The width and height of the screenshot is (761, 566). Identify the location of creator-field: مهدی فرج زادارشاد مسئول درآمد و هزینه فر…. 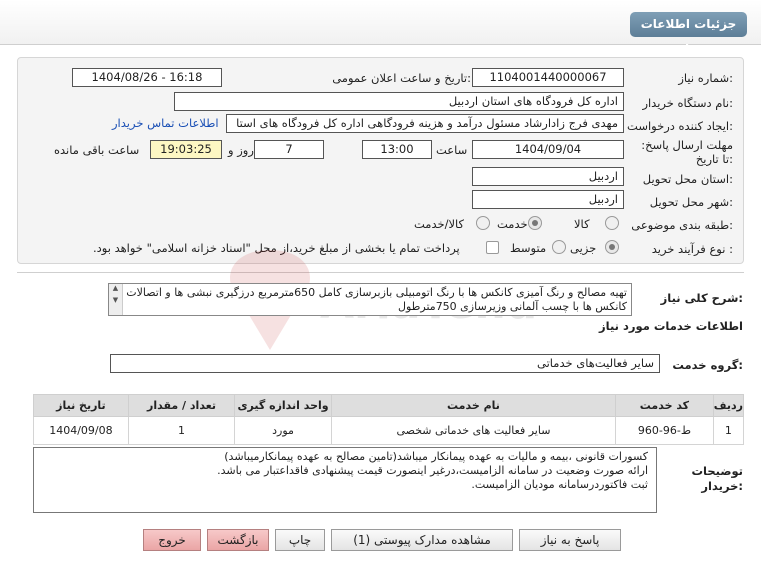
(425, 123).